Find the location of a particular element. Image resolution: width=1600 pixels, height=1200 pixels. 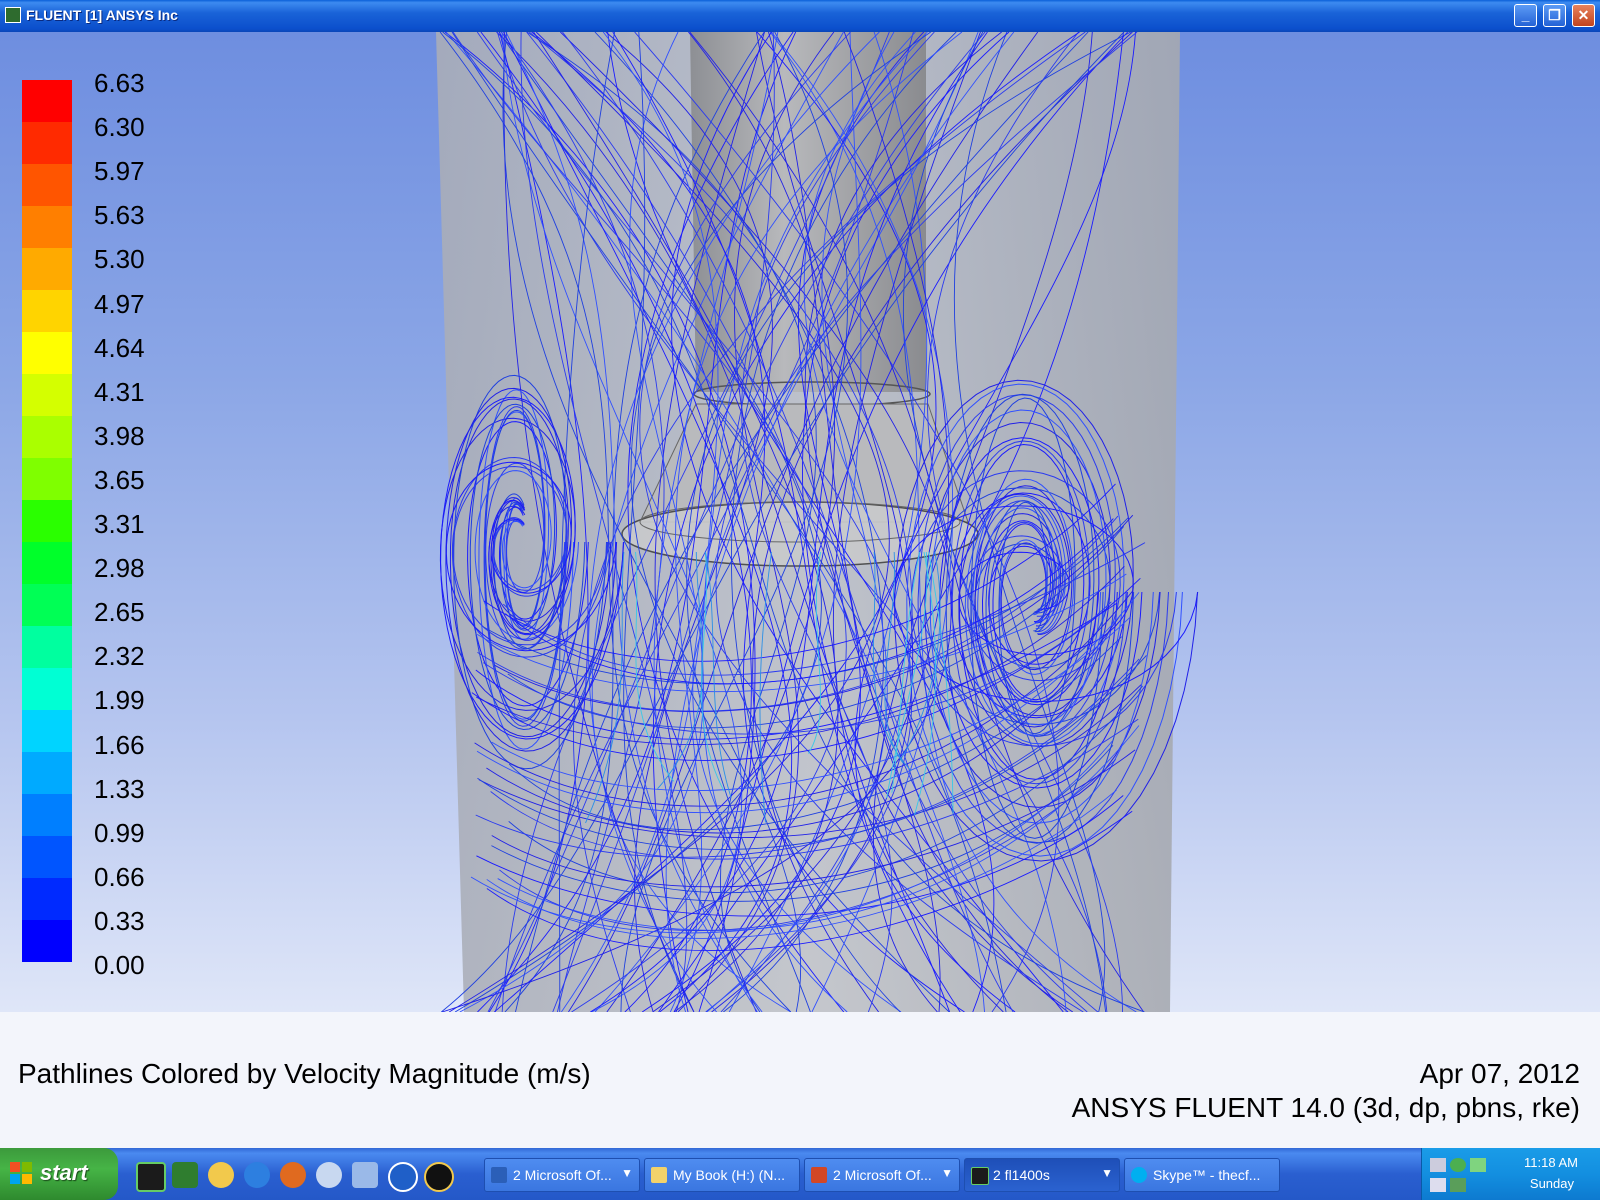

task-word: 2 Microsoft Of... ▼ is located at coordinates (562, 1175).